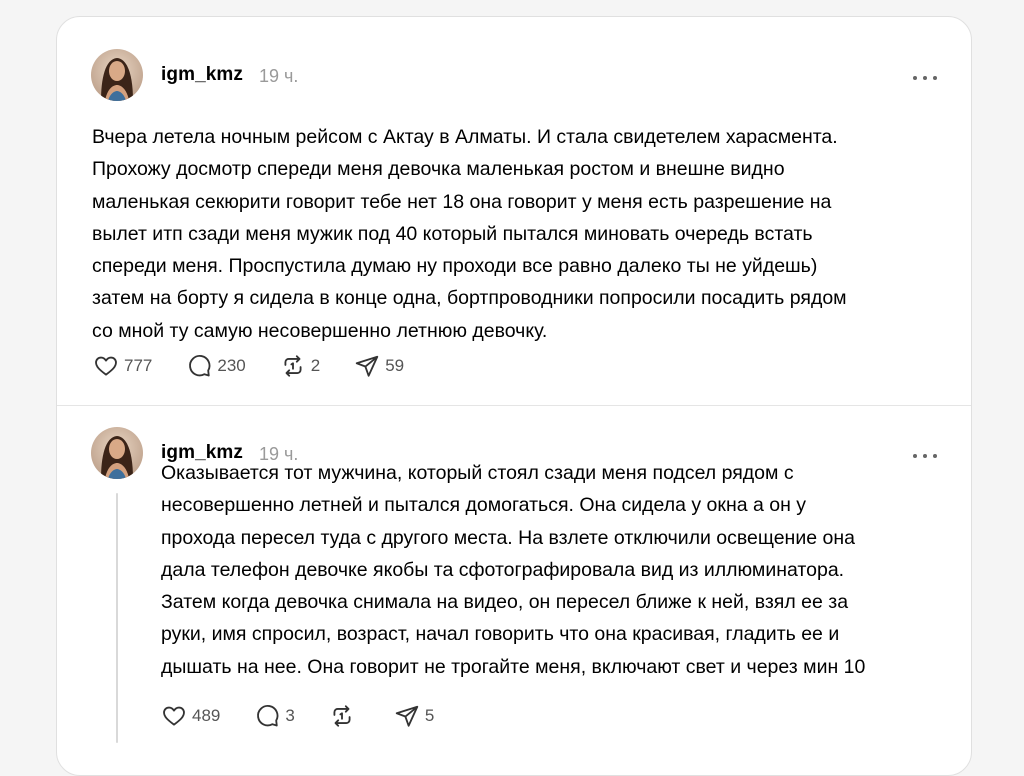 The width and height of the screenshot is (1024, 776). I want to click on repost-button, so click(344, 716).